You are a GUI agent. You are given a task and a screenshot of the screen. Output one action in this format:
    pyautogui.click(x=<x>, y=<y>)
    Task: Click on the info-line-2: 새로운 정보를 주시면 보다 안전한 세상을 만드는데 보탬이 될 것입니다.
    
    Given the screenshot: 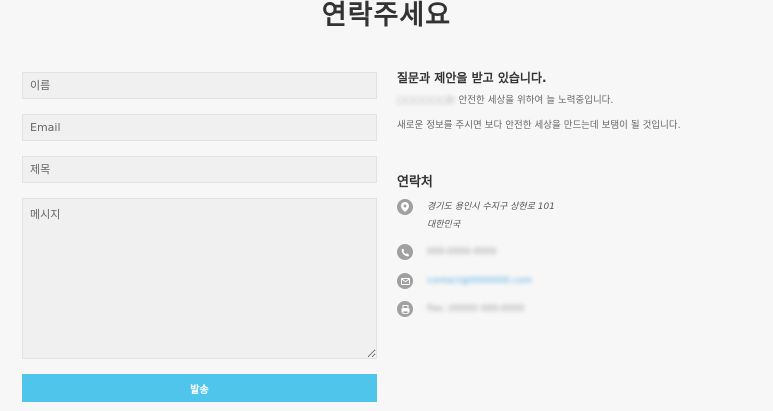 What is the action you would take?
    pyautogui.click(x=539, y=125)
    